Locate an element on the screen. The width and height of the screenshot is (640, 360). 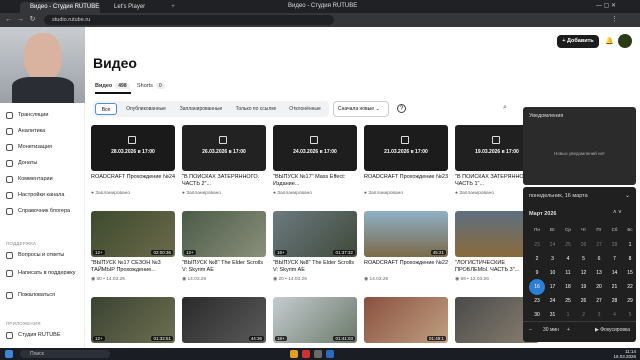
video-status: ● Запланировано is located at coordinates (202, 193).